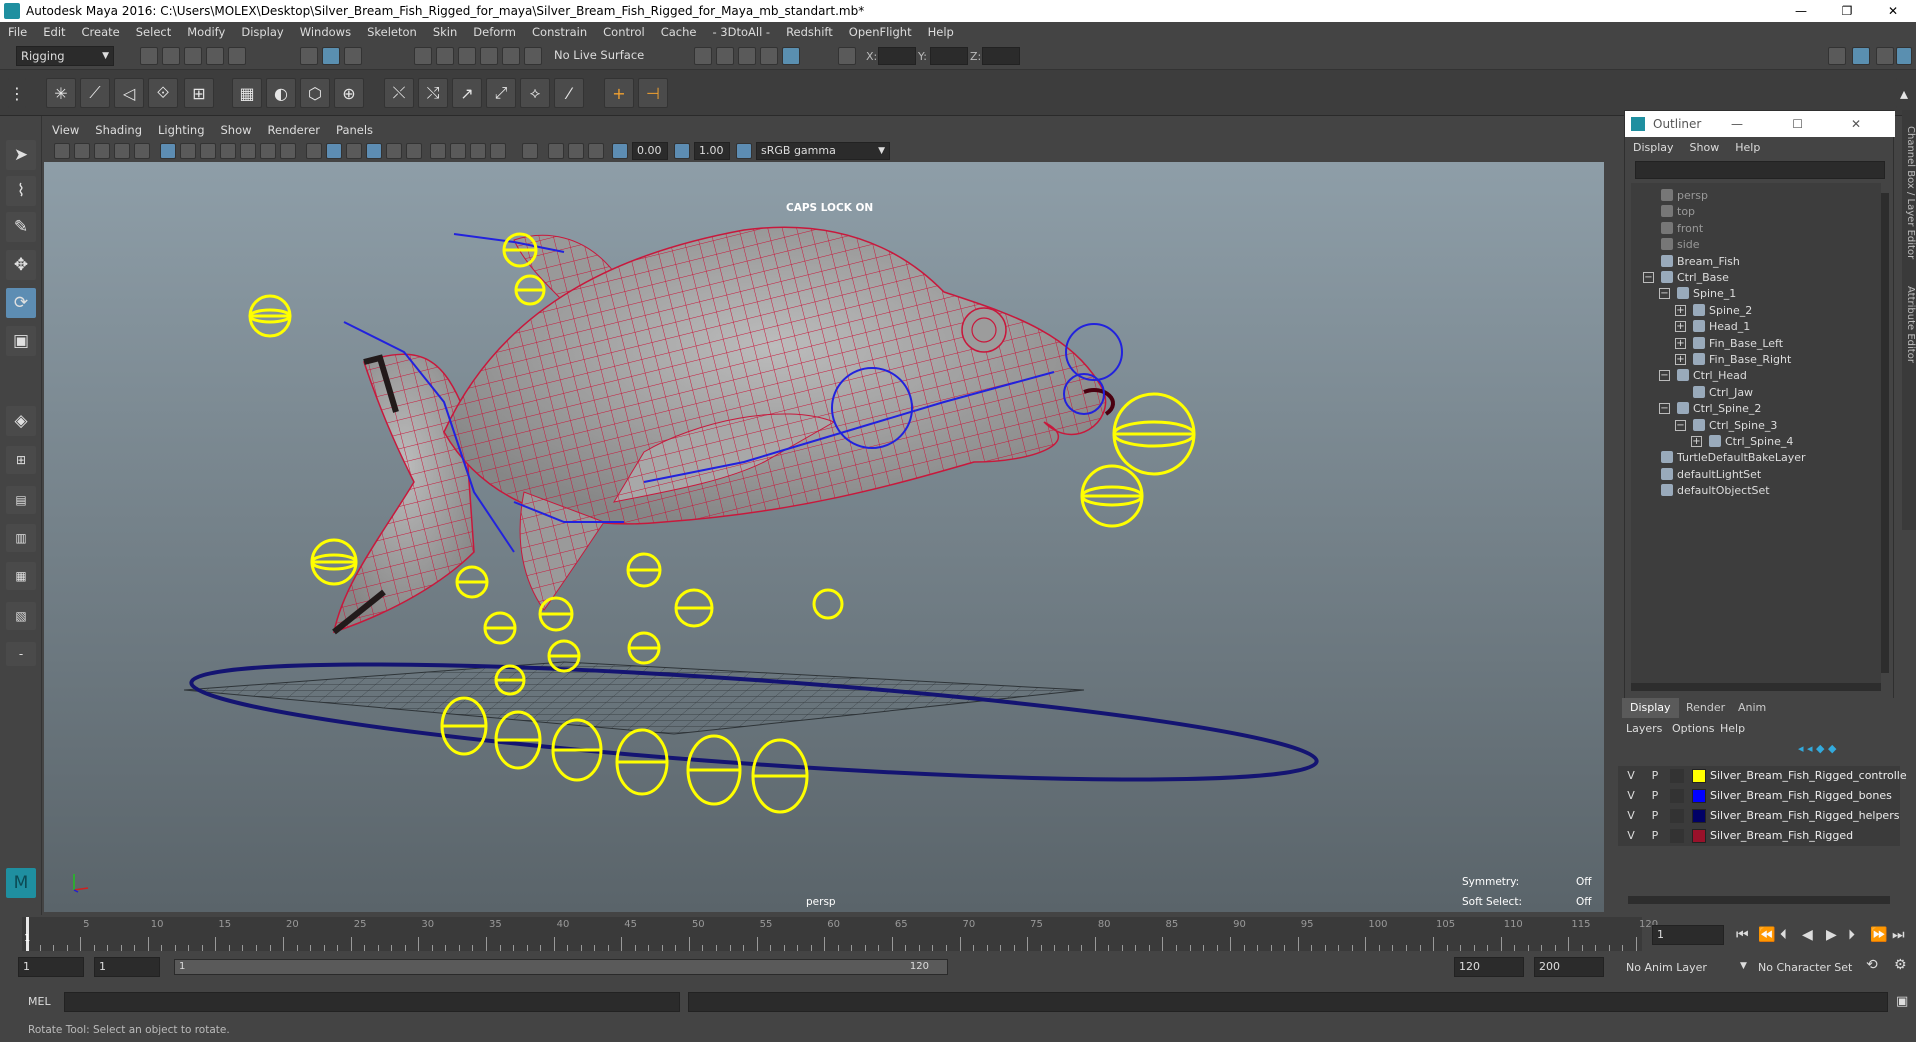 The image size is (1916, 1042). What do you see at coordinates (1831, 935) in the screenshot?
I see `play-forwards-icon: ▶` at bounding box center [1831, 935].